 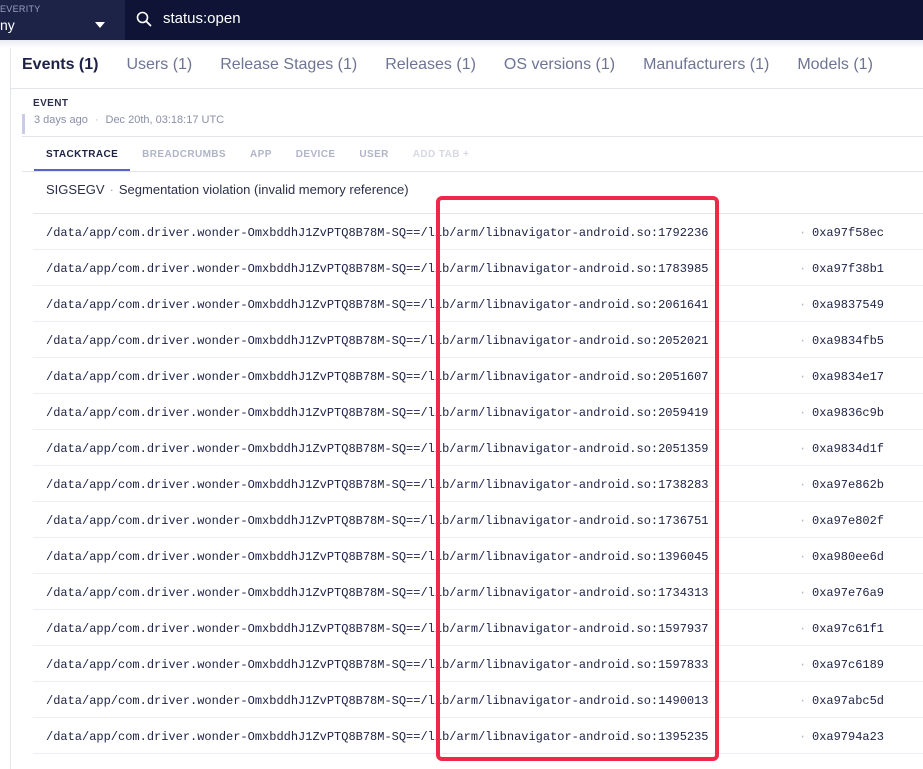 What do you see at coordinates (159, 68) in the screenshot?
I see `tab-users: Users (1)` at bounding box center [159, 68].